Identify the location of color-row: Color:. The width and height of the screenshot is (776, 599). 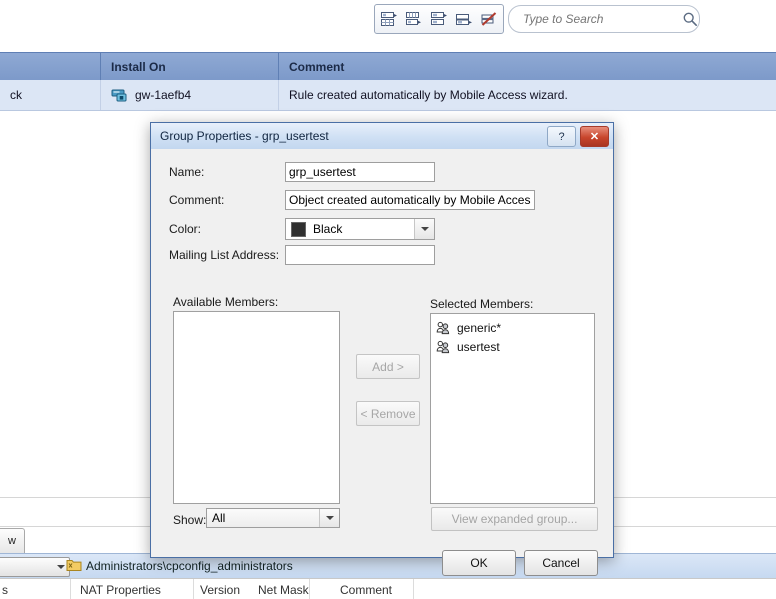
(185, 229).